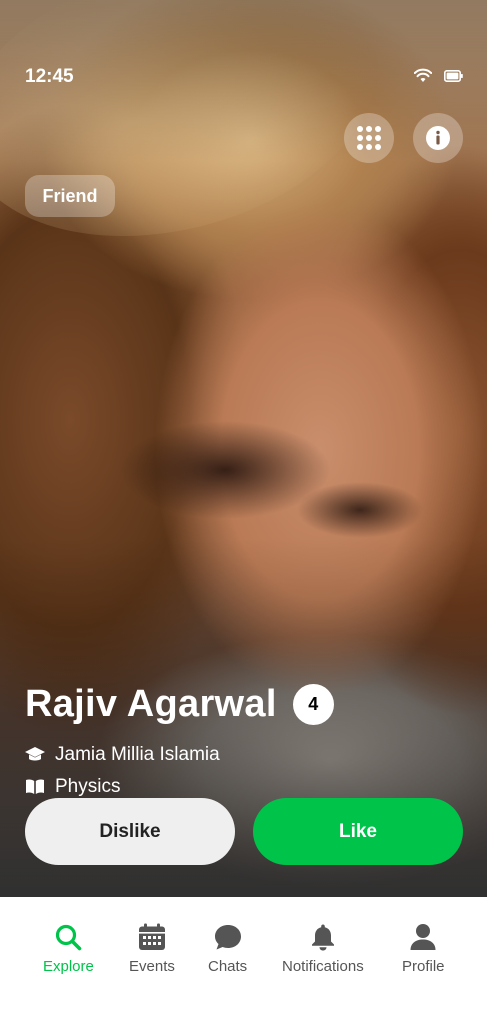 The image size is (487, 1015). I want to click on tab-label: Chats, so click(228, 966).